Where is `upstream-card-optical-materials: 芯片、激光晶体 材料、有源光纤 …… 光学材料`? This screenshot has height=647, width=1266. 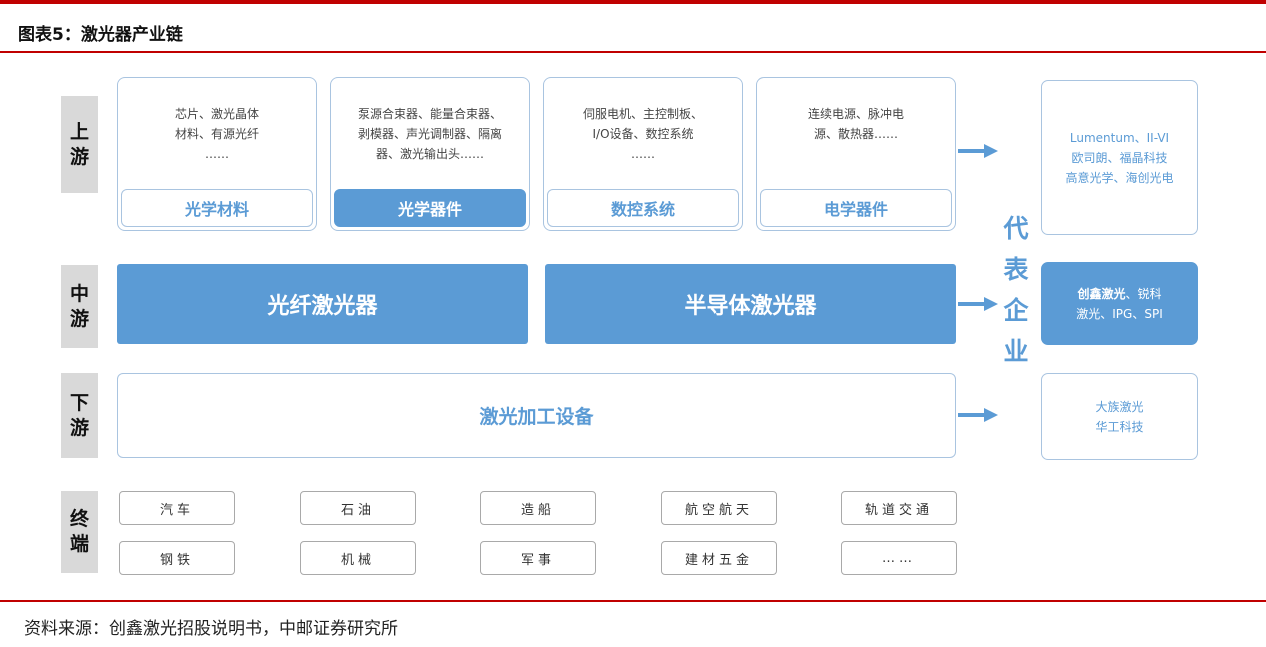
upstream-card-optical-materials: 芯片、激光晶体 材料、有源光纤 …… 光学材料 is located at coordinates (217, 154).